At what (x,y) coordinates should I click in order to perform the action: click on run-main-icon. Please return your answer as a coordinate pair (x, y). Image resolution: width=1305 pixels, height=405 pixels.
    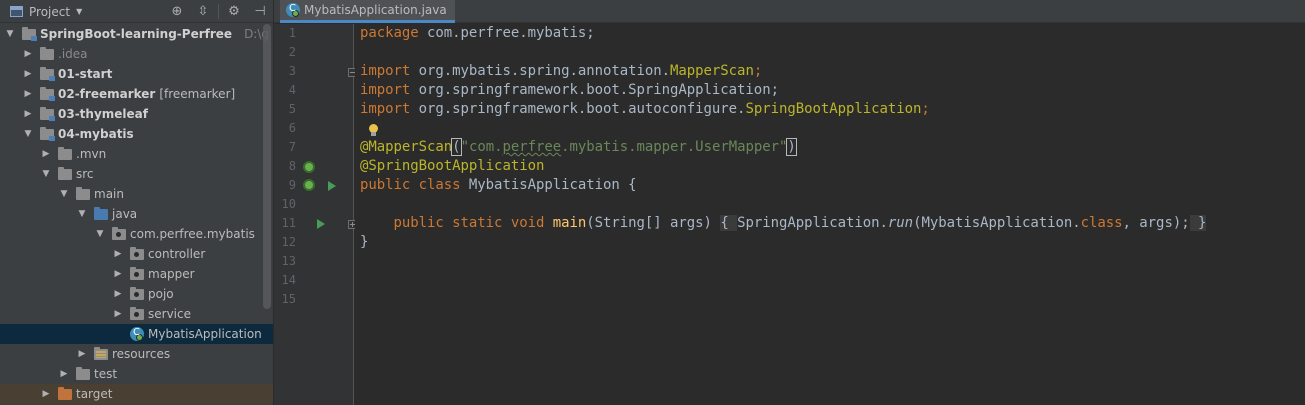
    Looking at the image, I should click on (321, 224).